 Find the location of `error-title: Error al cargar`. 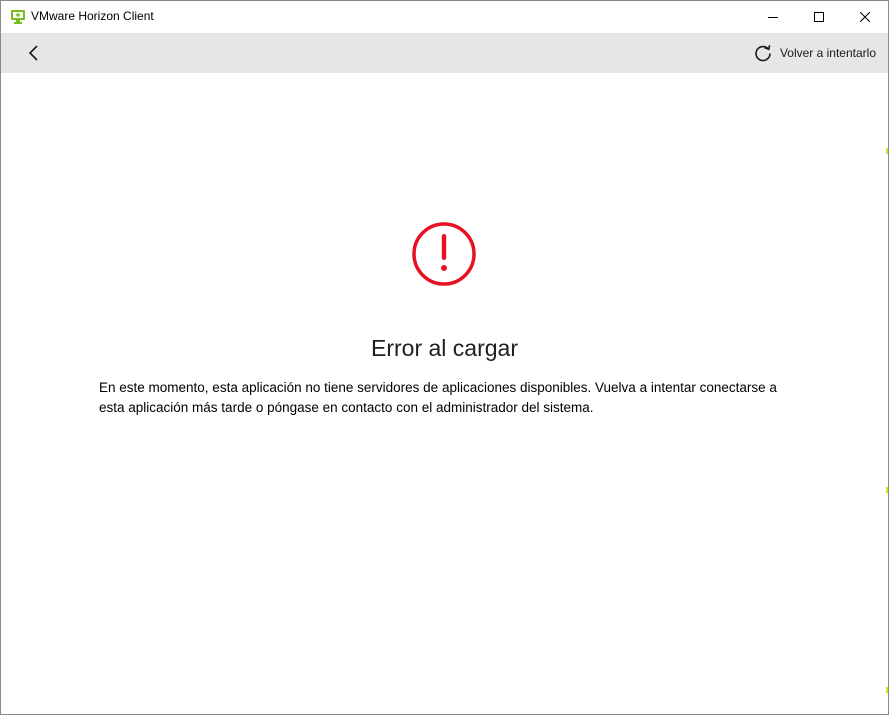

error-title: Error al cargar is located at coordinates (444, 348).